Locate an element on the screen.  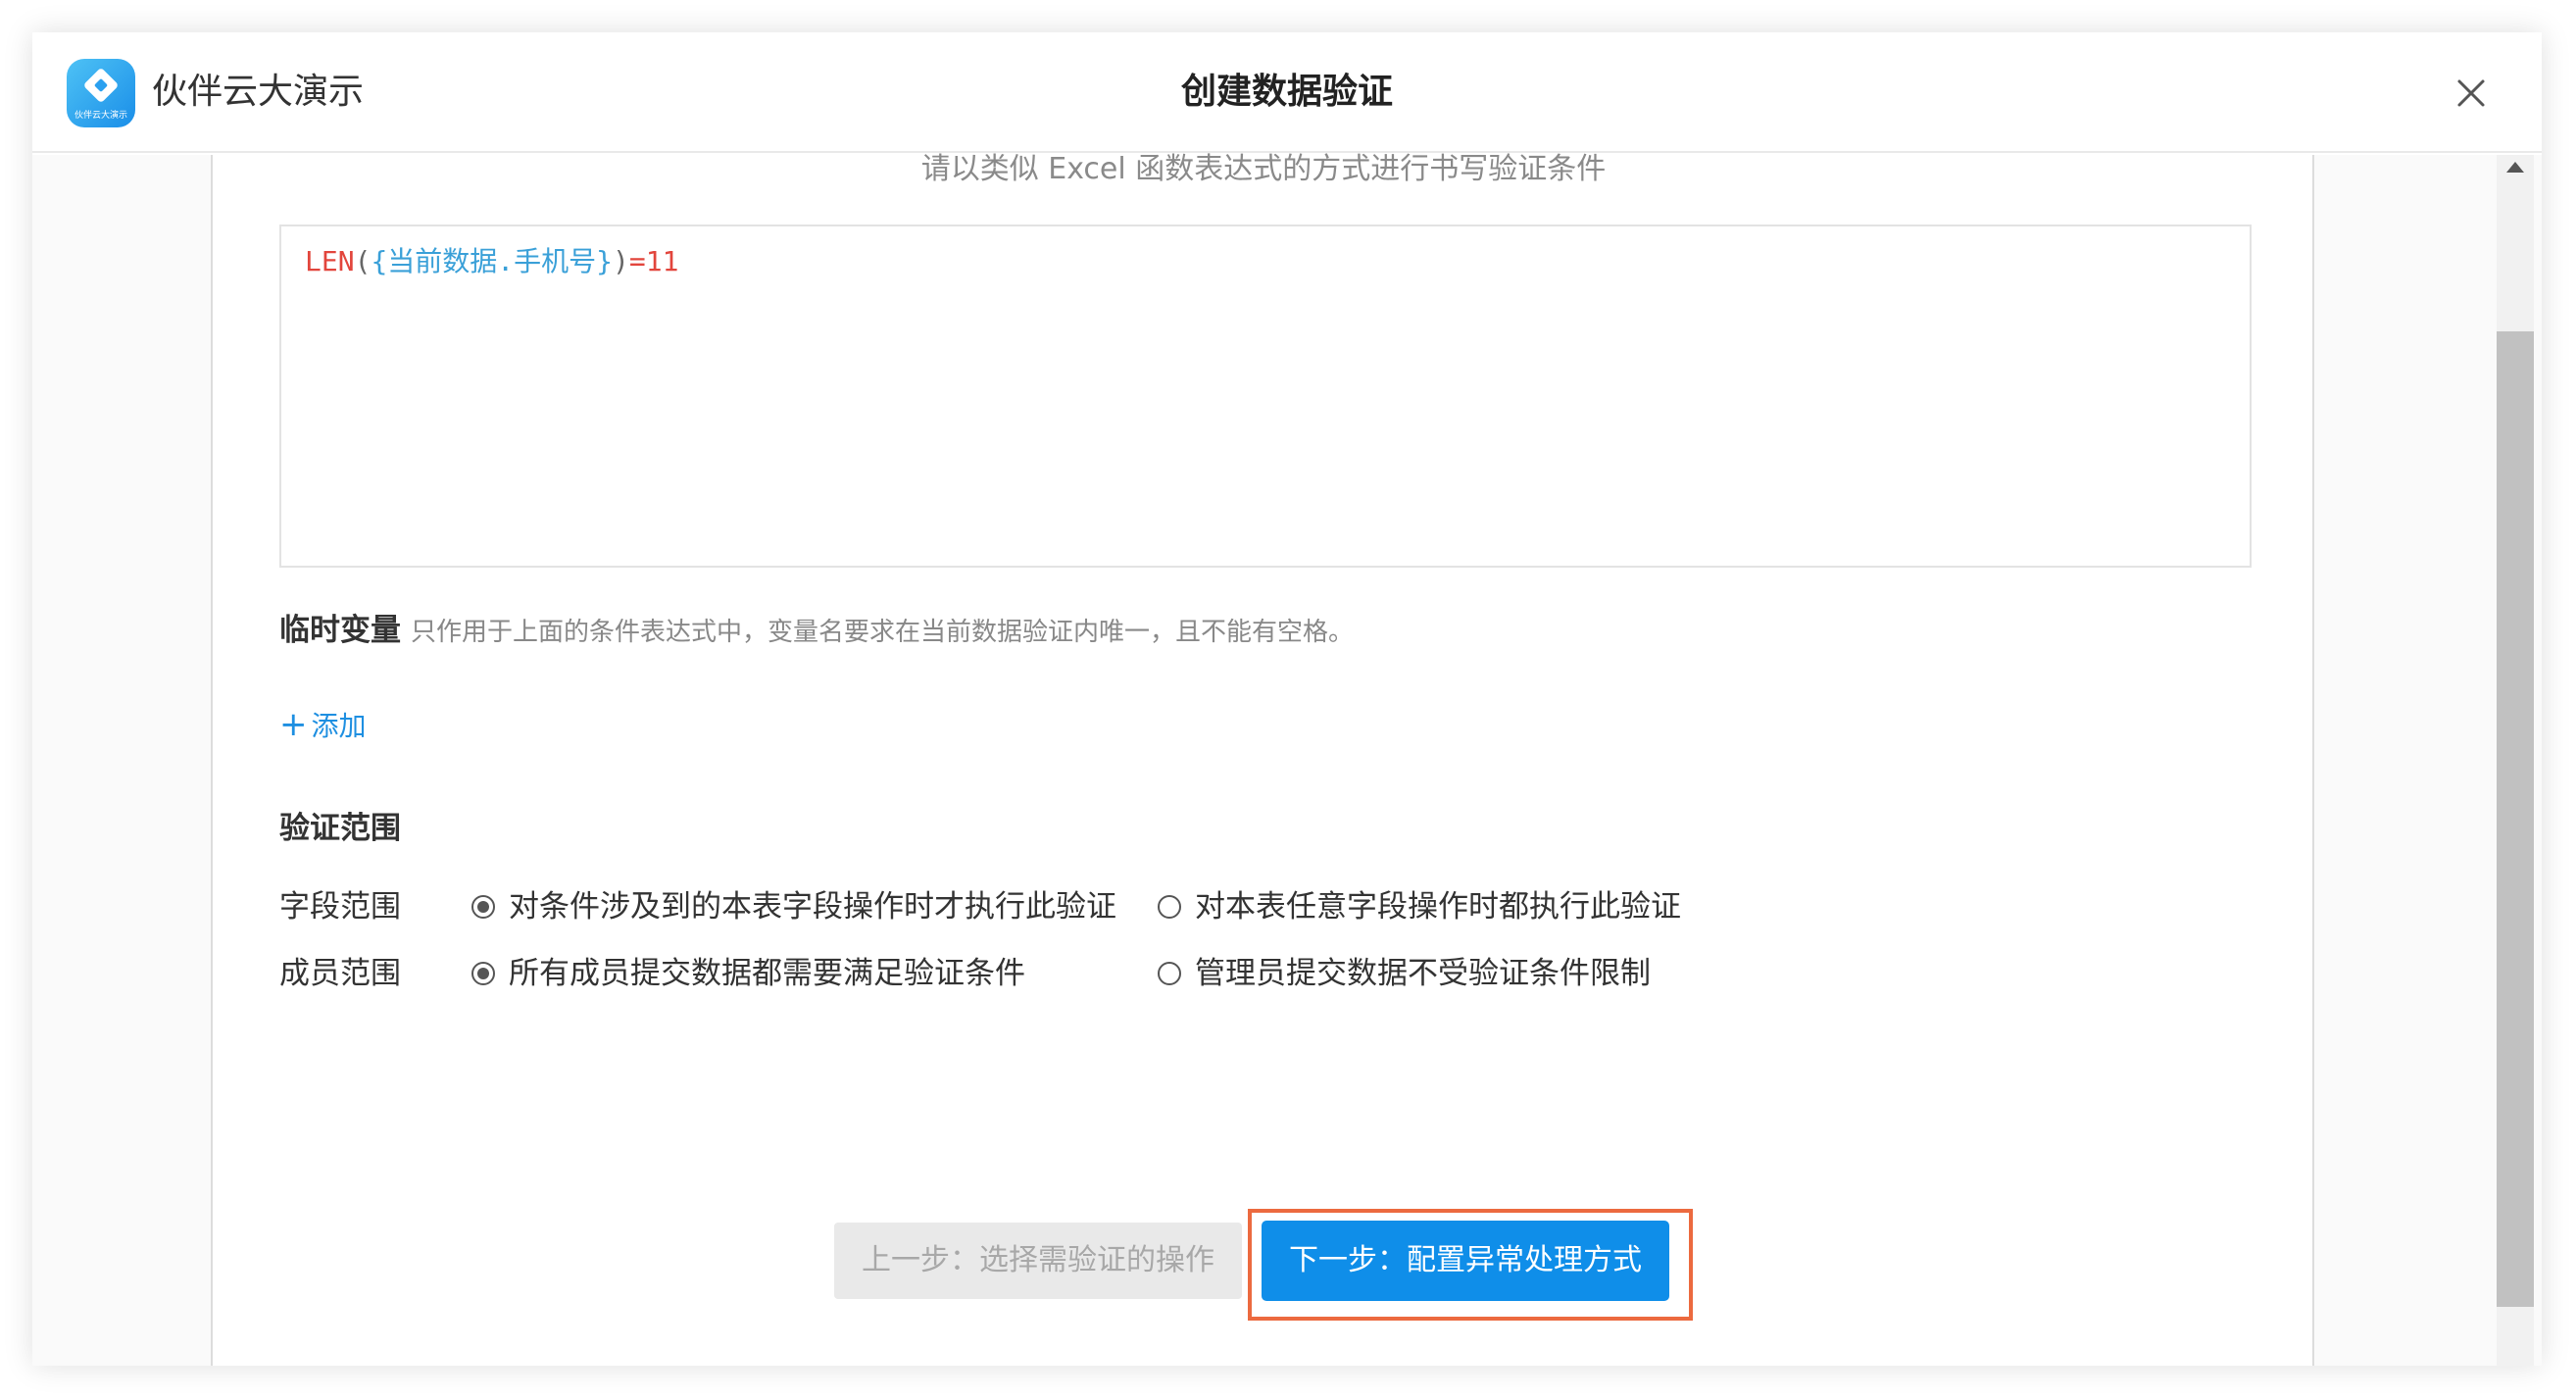
add-variable-label: 添加 is located at coordinates (339, 726).